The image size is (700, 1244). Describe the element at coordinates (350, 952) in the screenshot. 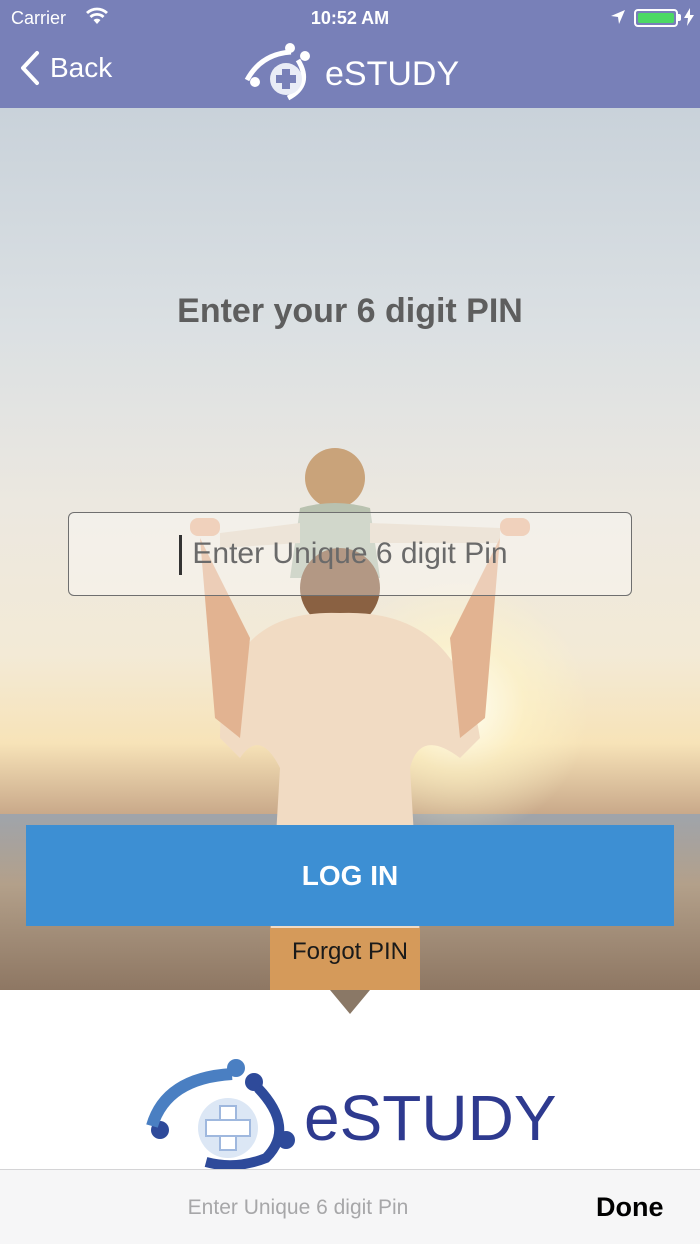

I see `forgot-pin-link: Forgot PIN` at that location.